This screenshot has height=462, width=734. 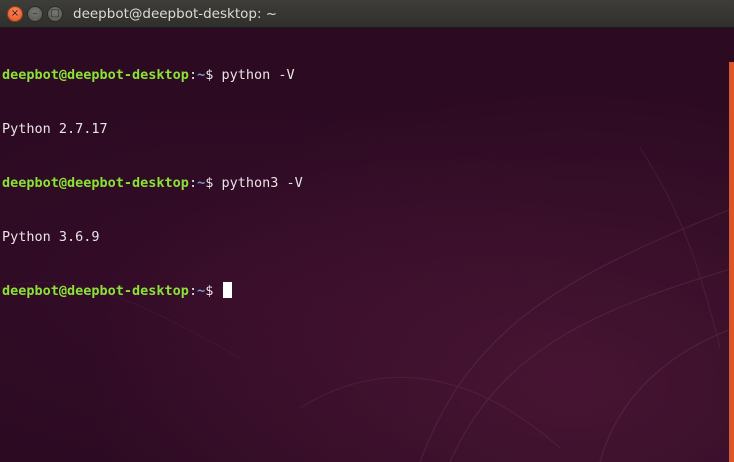 What do you see at coordinates (55, 14) in the screenshot?
I see `maximize-icon: □` at bounding box center [55, 14].